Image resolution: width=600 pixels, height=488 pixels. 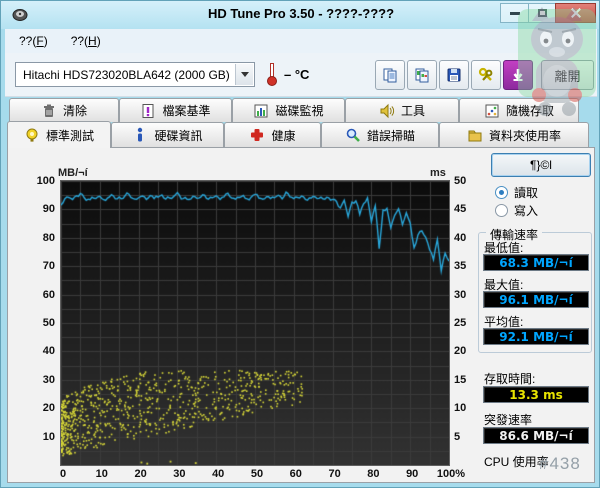 What do you see at coordinates (460, 379) in the screenshot?
I see `axis-tick-label: 15` at bounding box center [460, 379].